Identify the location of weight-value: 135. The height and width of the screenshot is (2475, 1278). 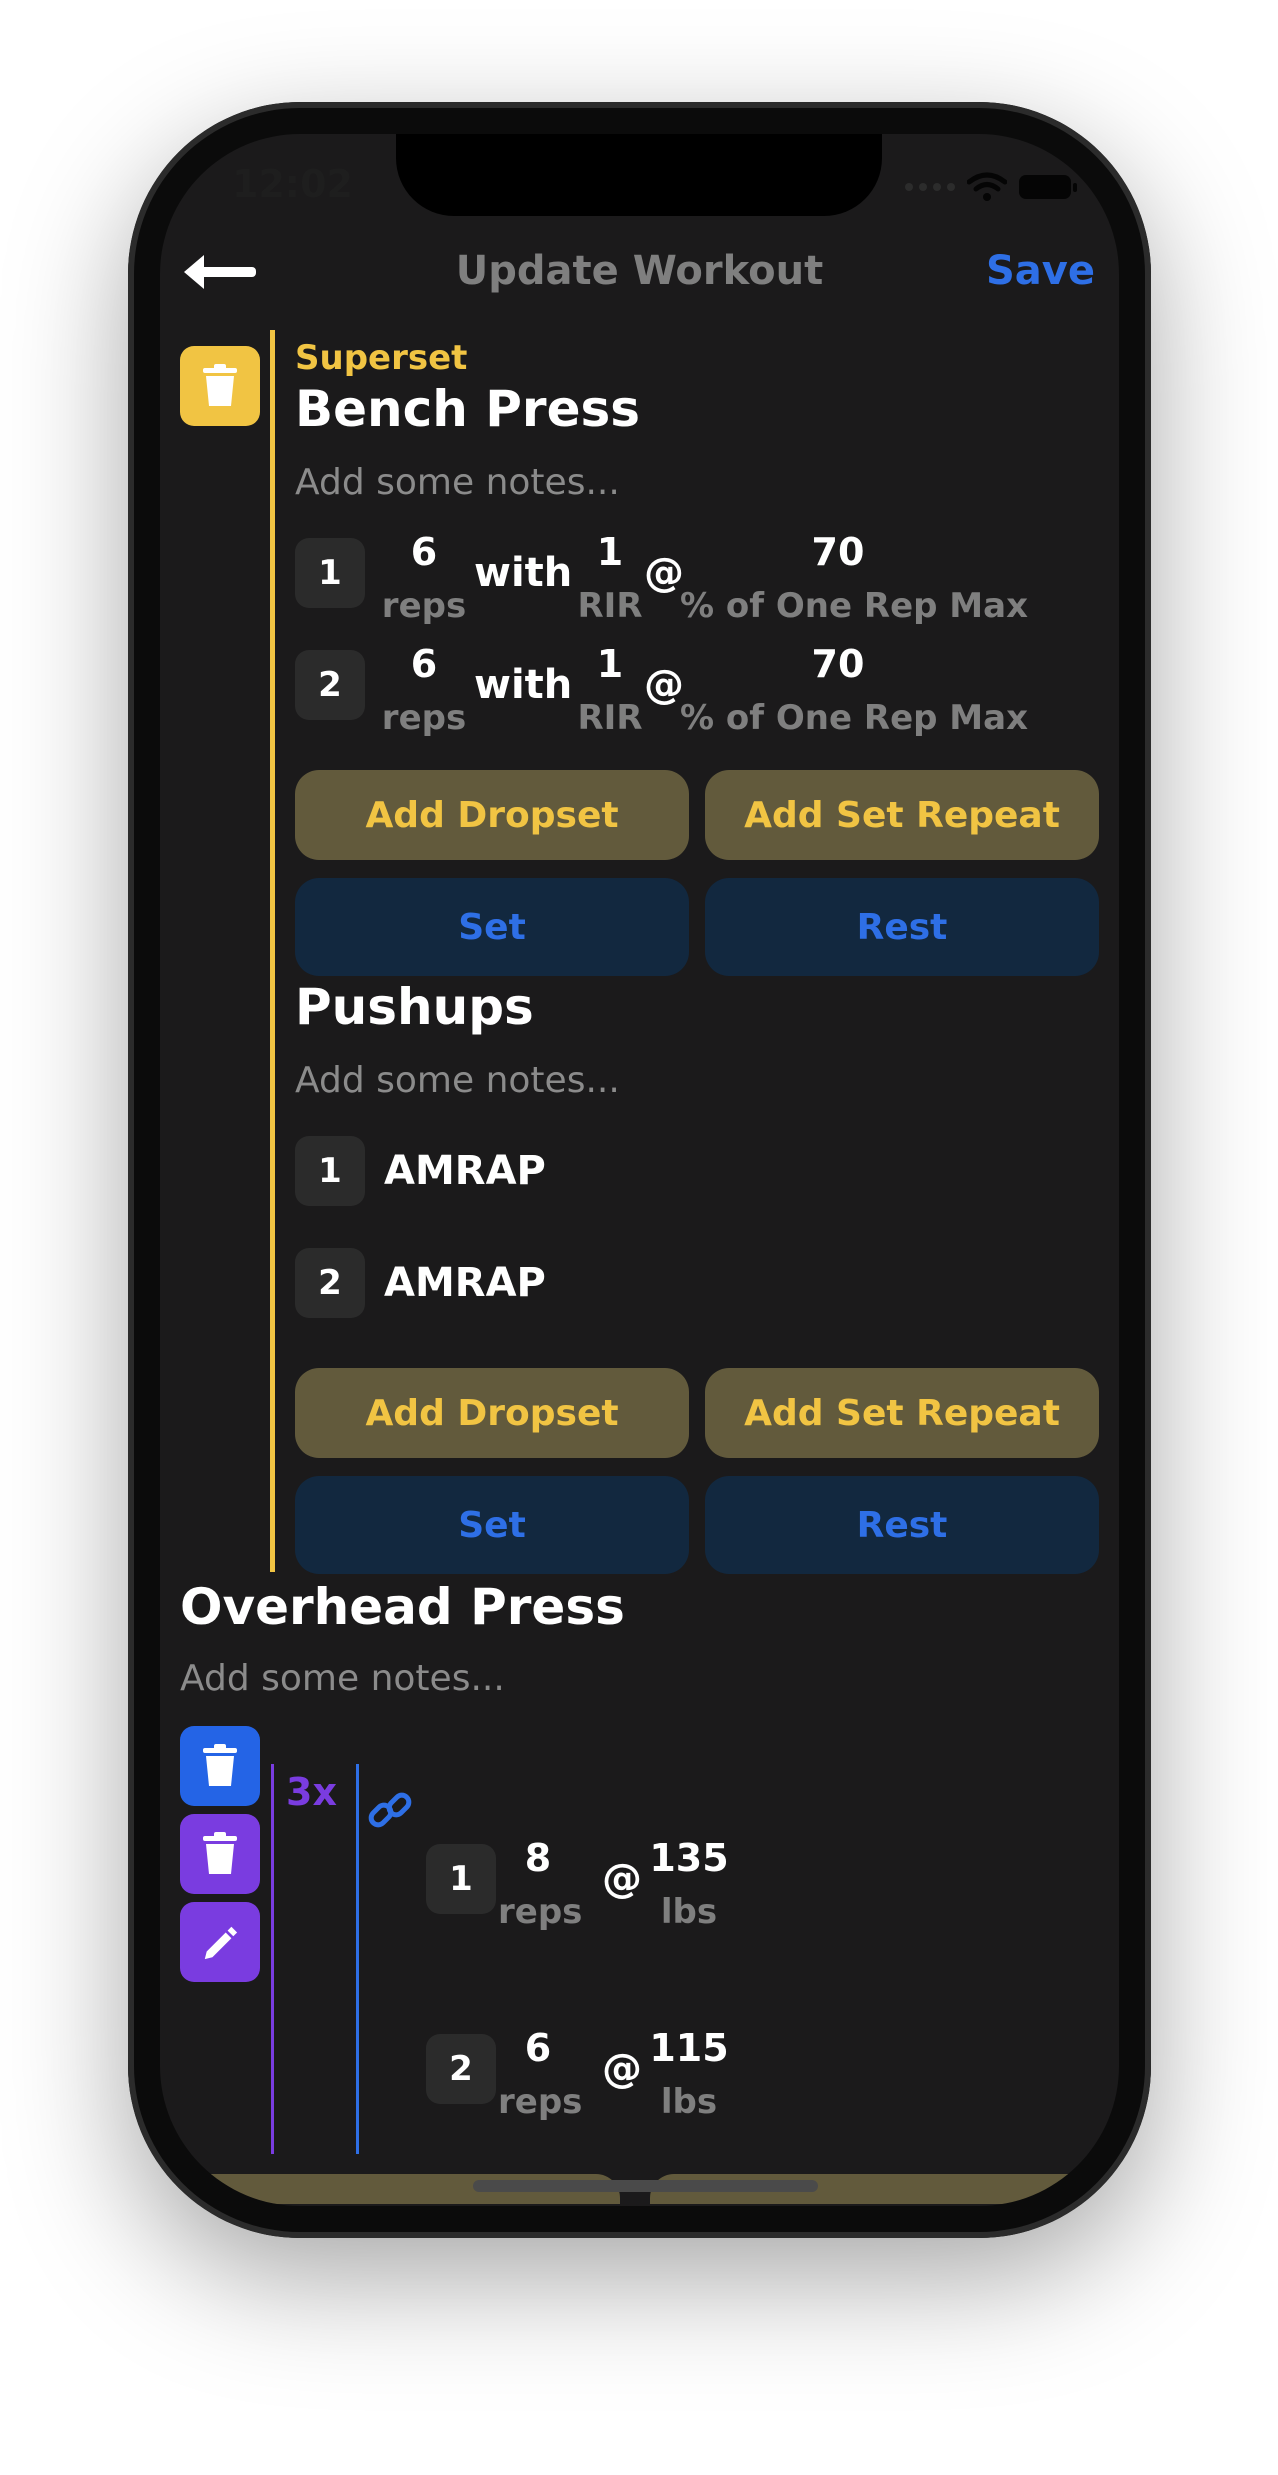
(689, 1858).